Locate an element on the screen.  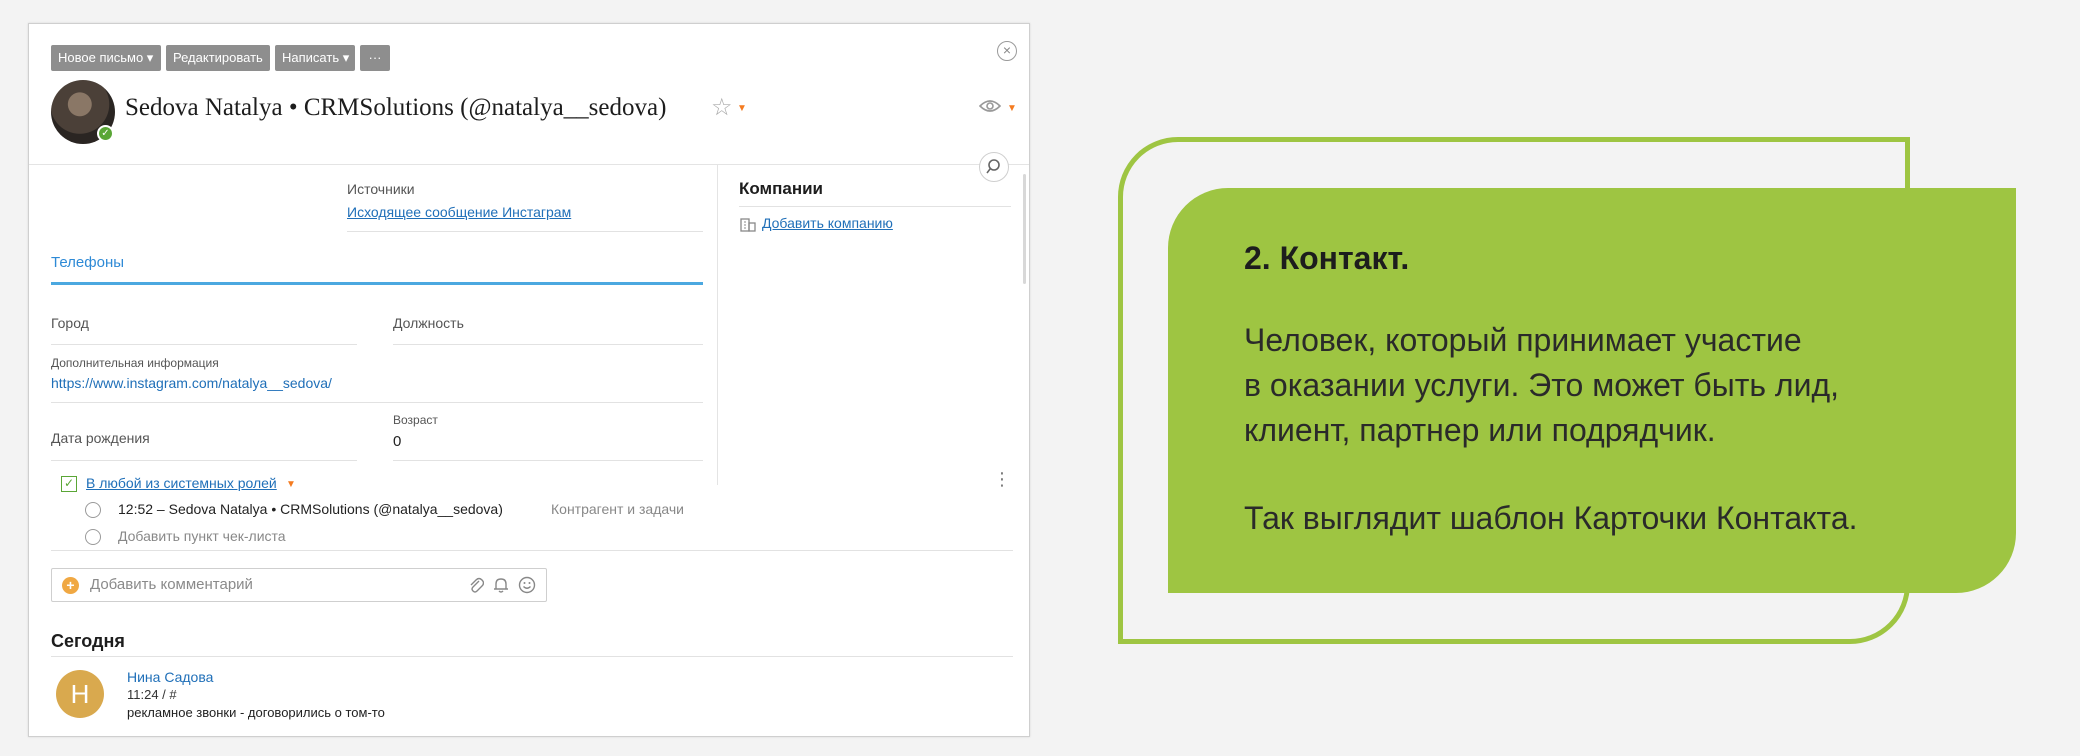
position-label: Должность is located at coordinates (428, 323).